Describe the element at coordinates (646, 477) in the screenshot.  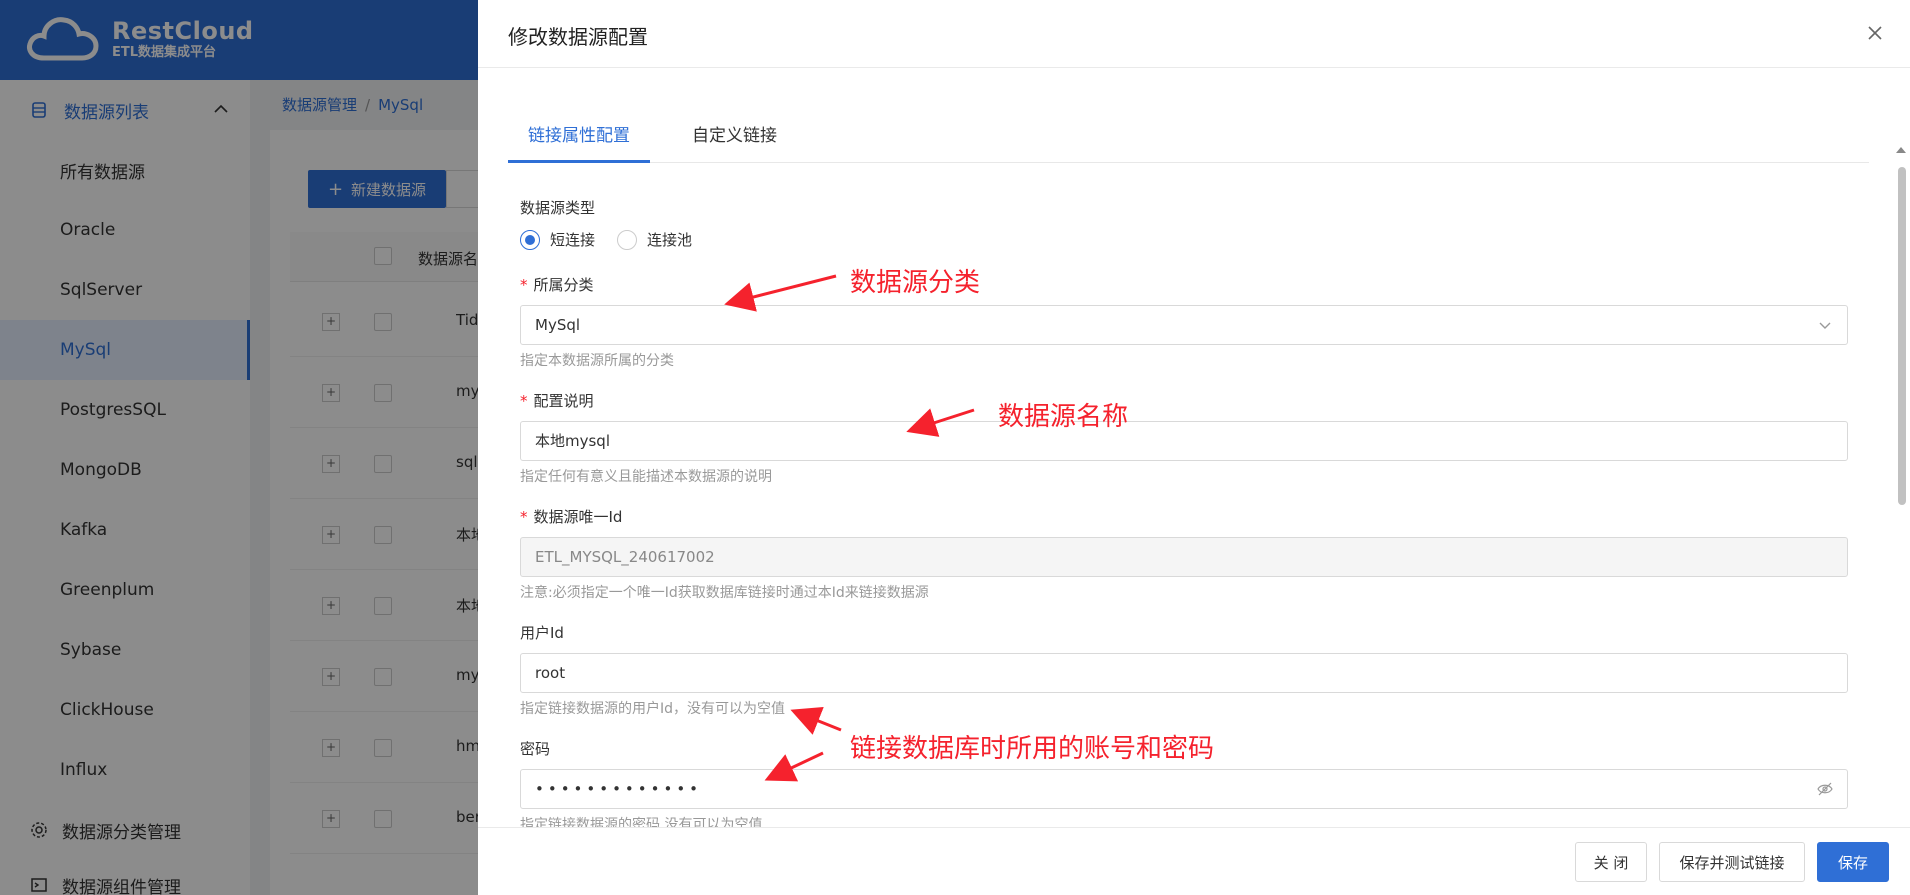
I see `description-help: 指定任何有意义且能描述本数据源的说明` at that location.